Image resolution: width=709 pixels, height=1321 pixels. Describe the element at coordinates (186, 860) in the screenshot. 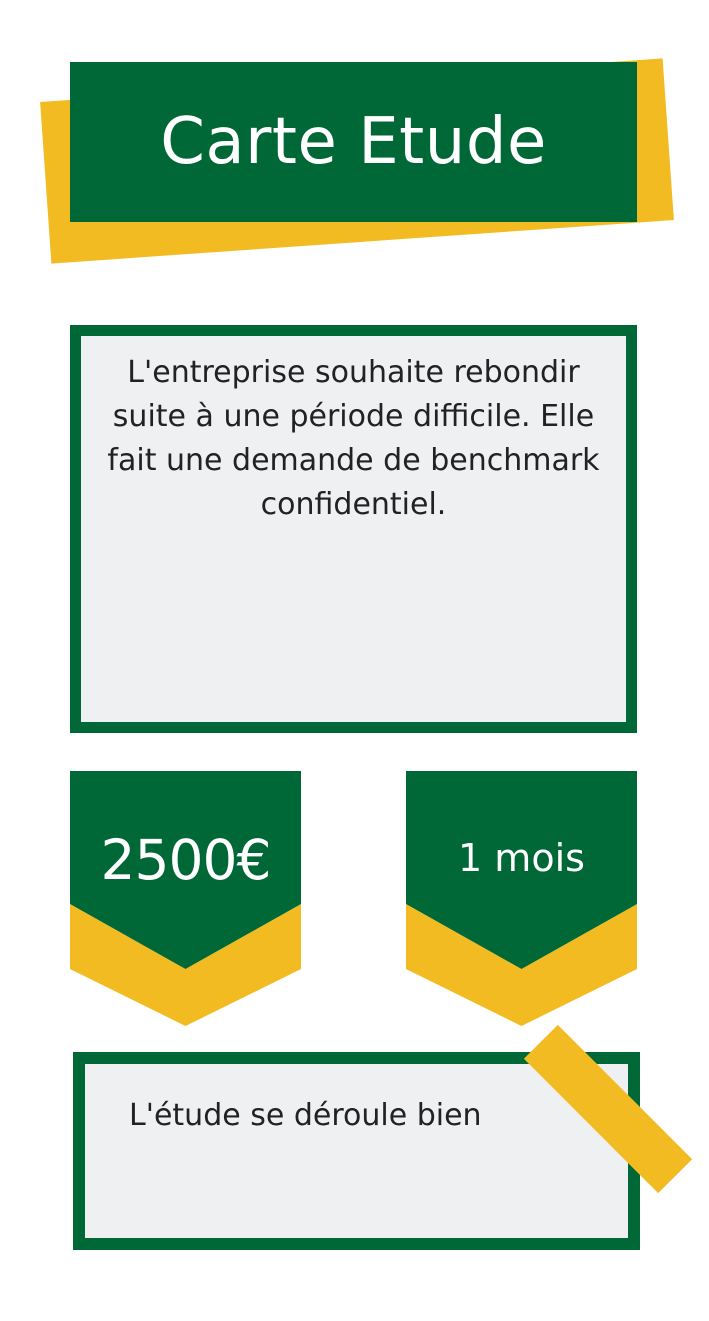

I see `price-value: 2500€` at that location.